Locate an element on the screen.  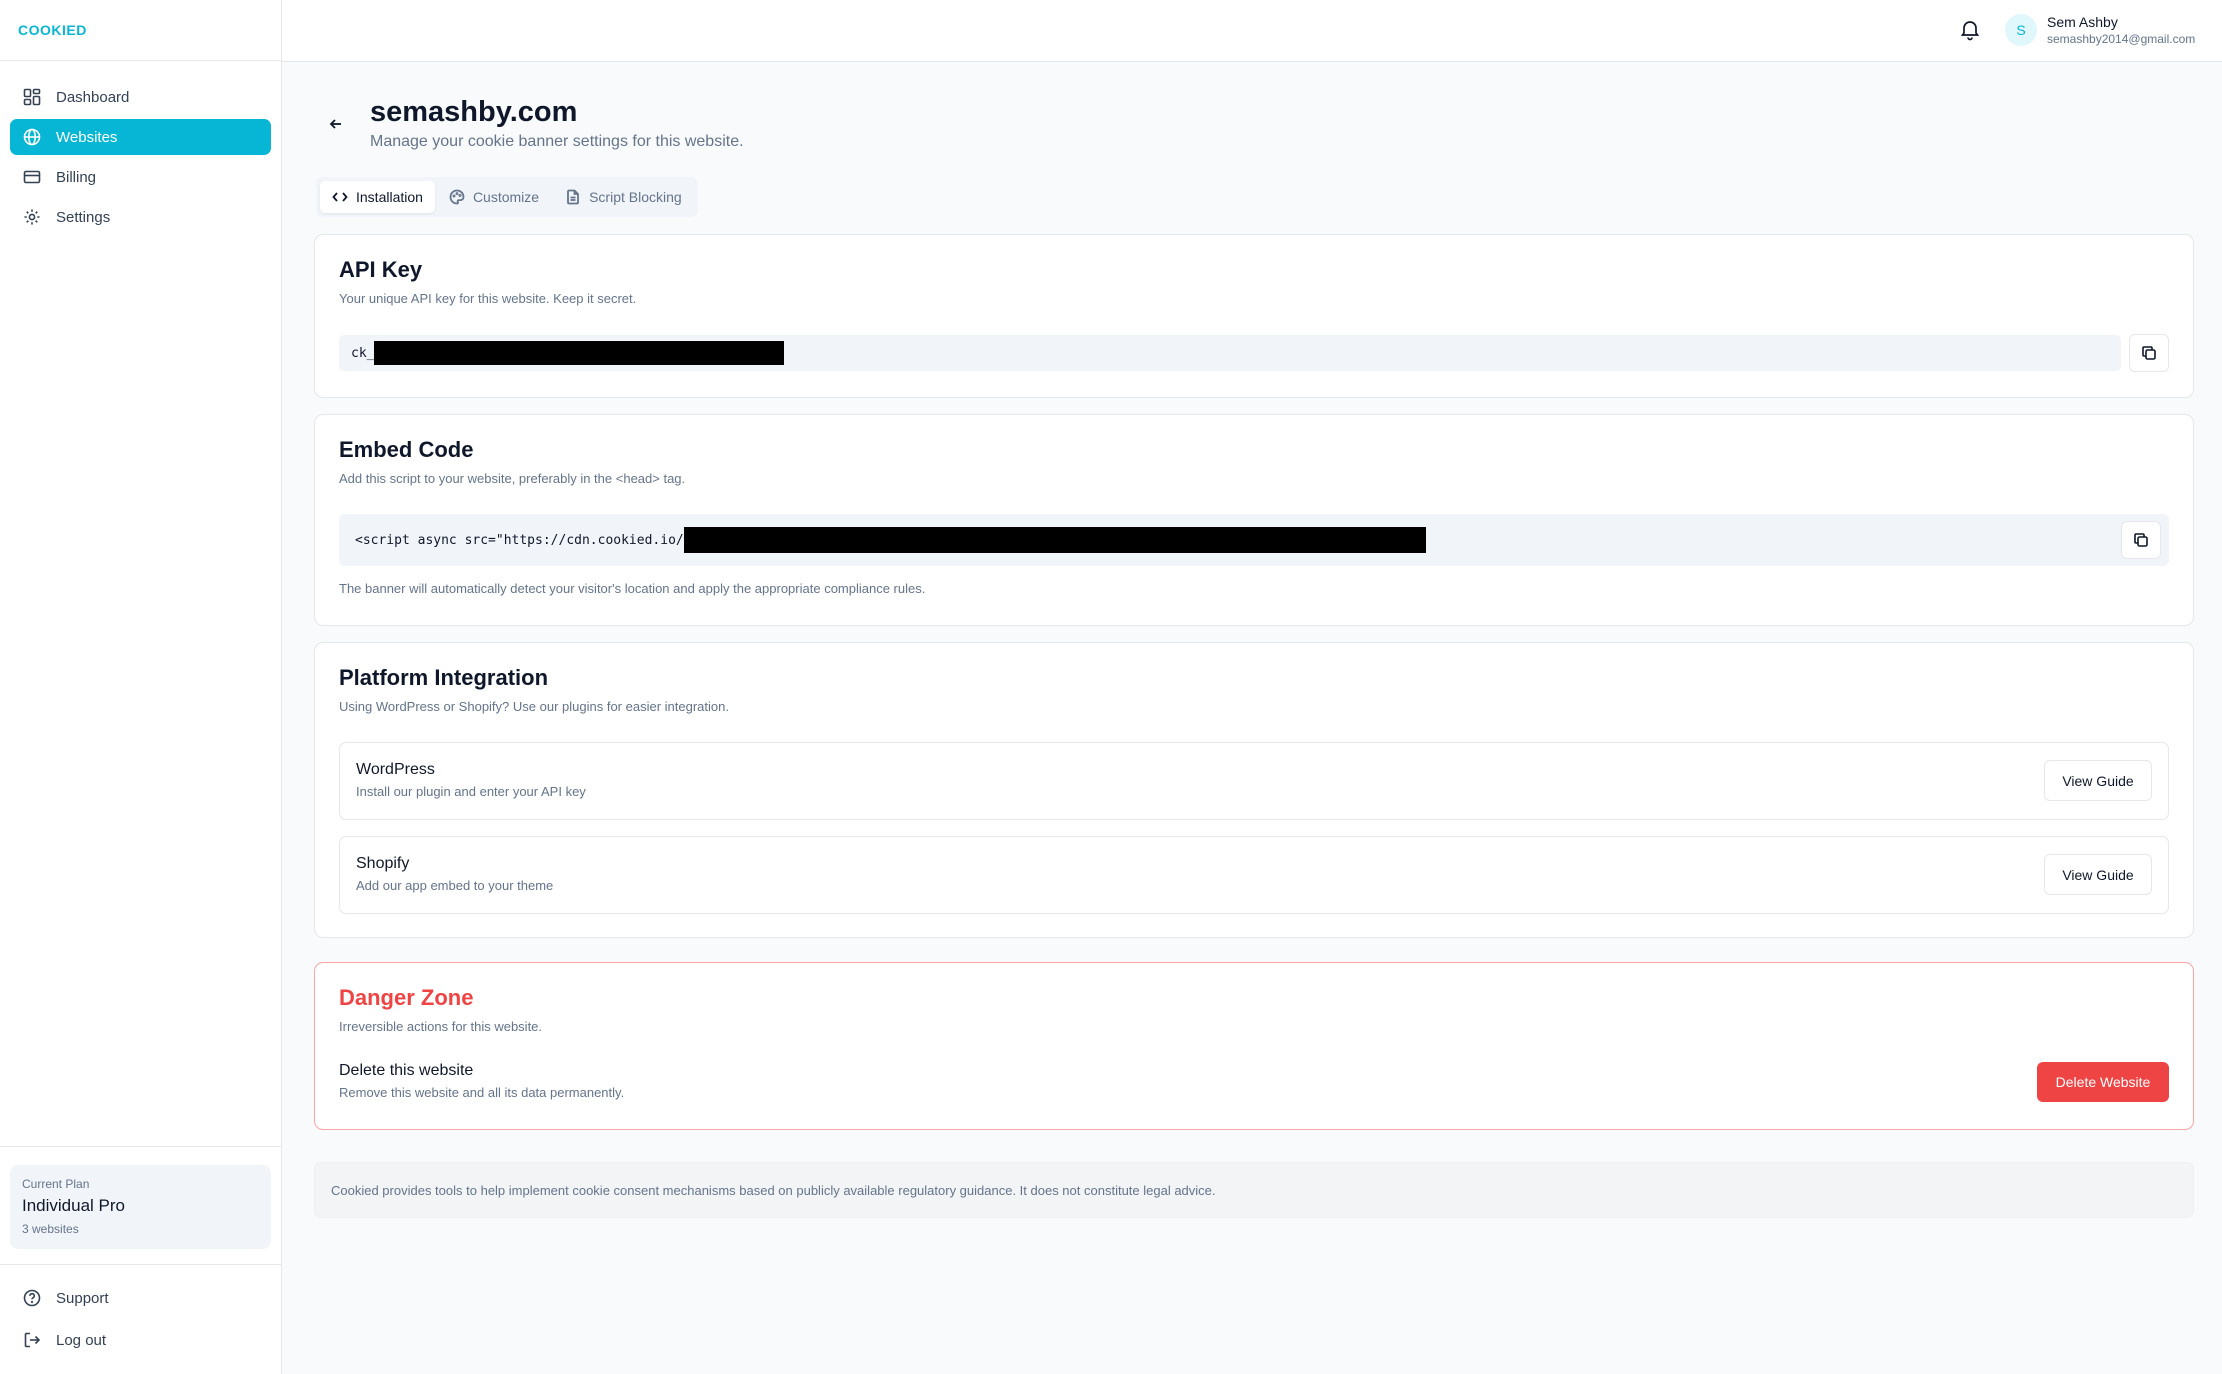
sidebar-item-dashboard: Dashboard is located at coordinates (140, 97).